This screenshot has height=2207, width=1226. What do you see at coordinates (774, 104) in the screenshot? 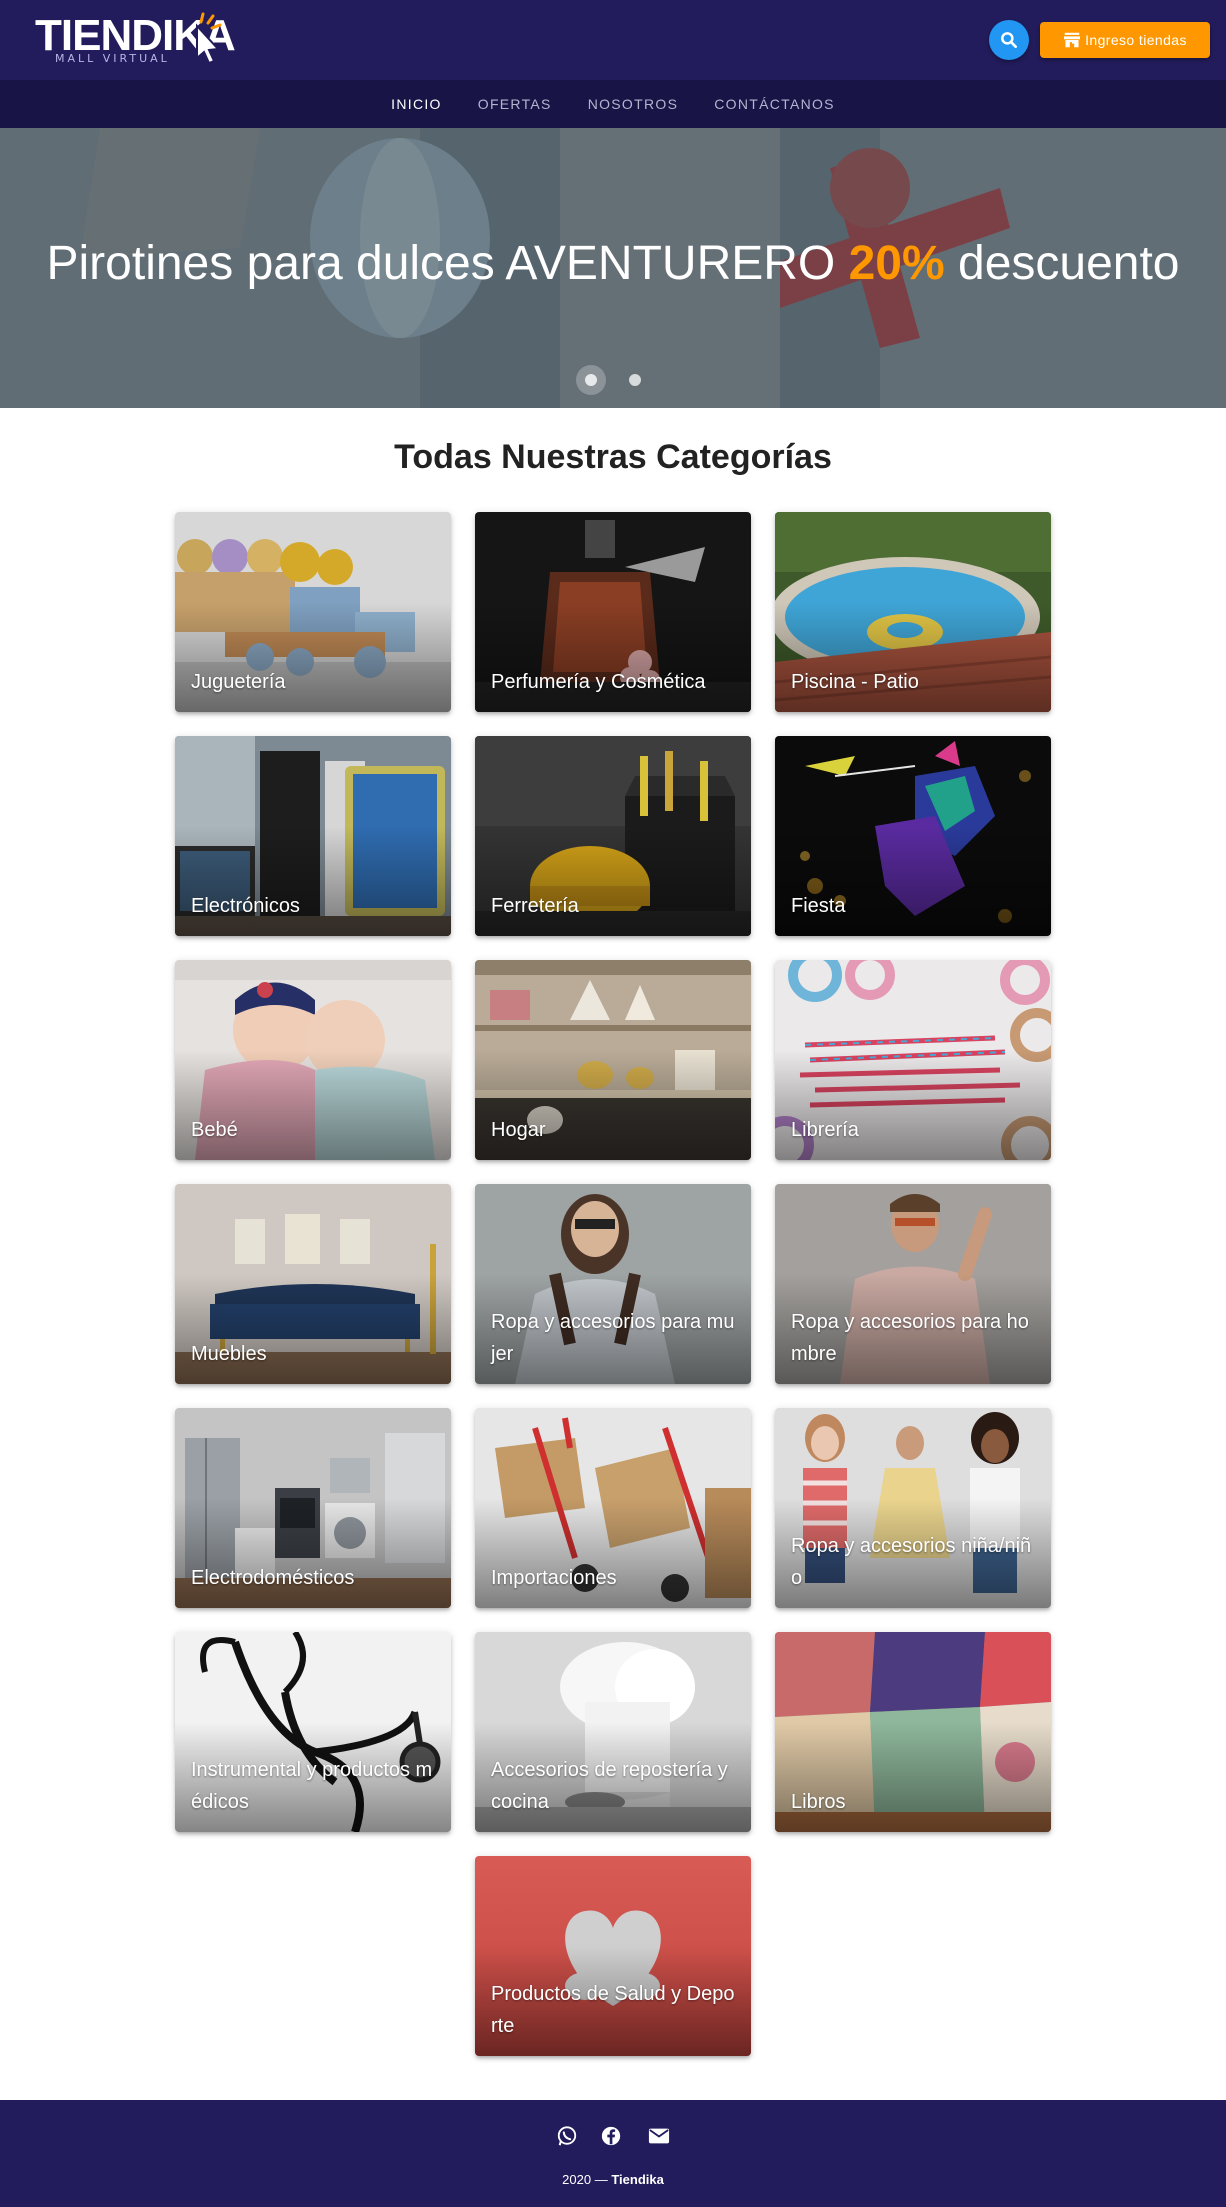
I see `nav-contactanos: CONTÁCTANOS` at bounding box center [774, 104].